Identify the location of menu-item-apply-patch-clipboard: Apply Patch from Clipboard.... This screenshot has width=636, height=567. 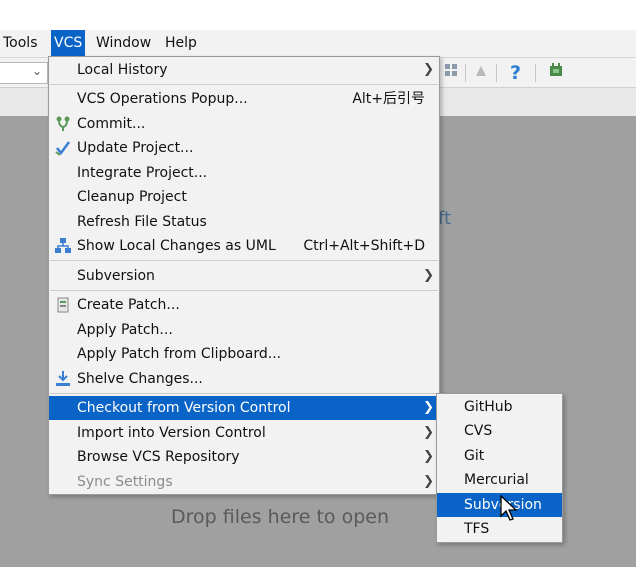
(244, 354).